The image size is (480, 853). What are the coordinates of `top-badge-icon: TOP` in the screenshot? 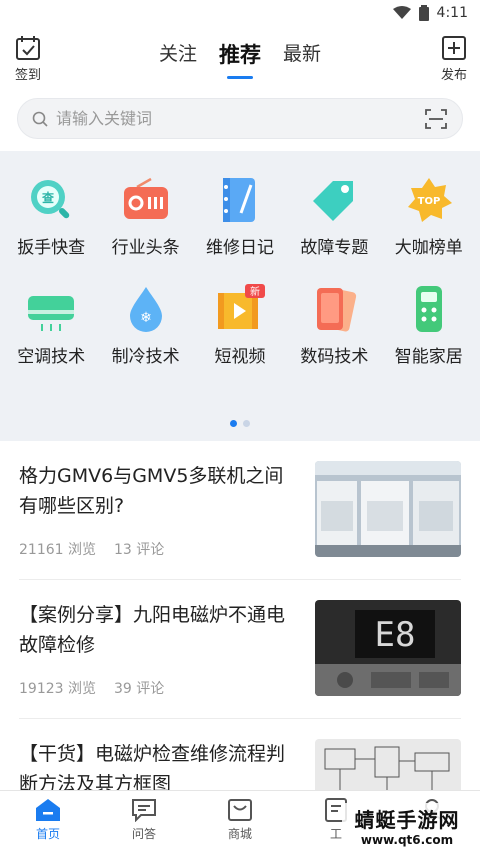 It's located at (429, 200).